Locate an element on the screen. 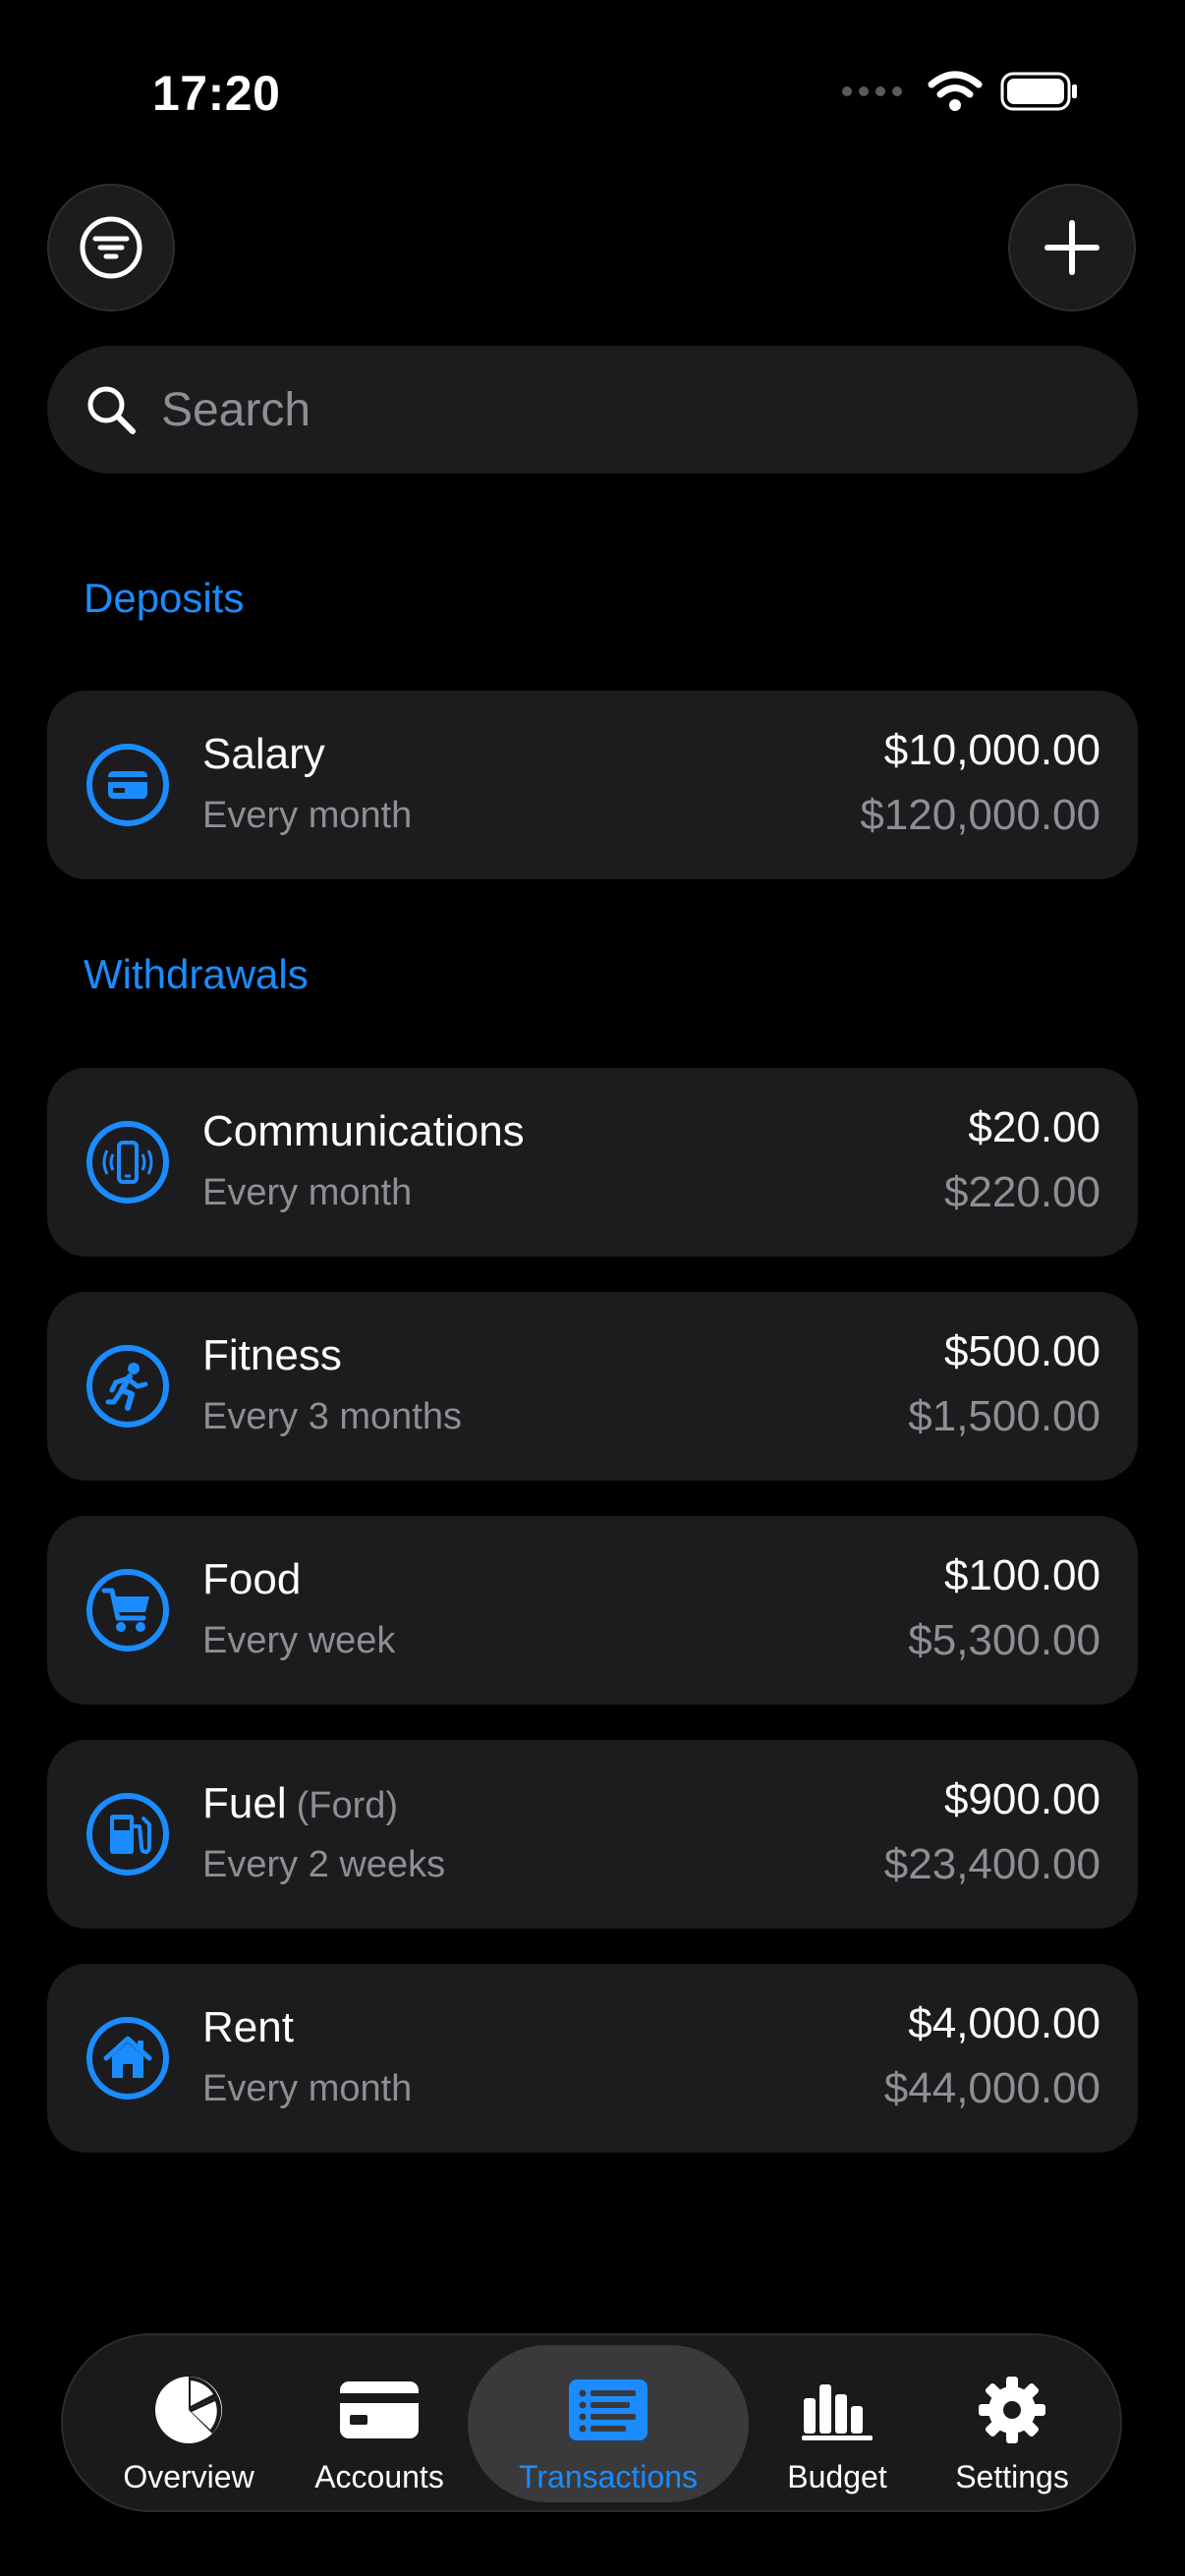 The width and height of the screenshot is (1185, 2576). tab-label: Accounts is located at coordinates (379, 2476).